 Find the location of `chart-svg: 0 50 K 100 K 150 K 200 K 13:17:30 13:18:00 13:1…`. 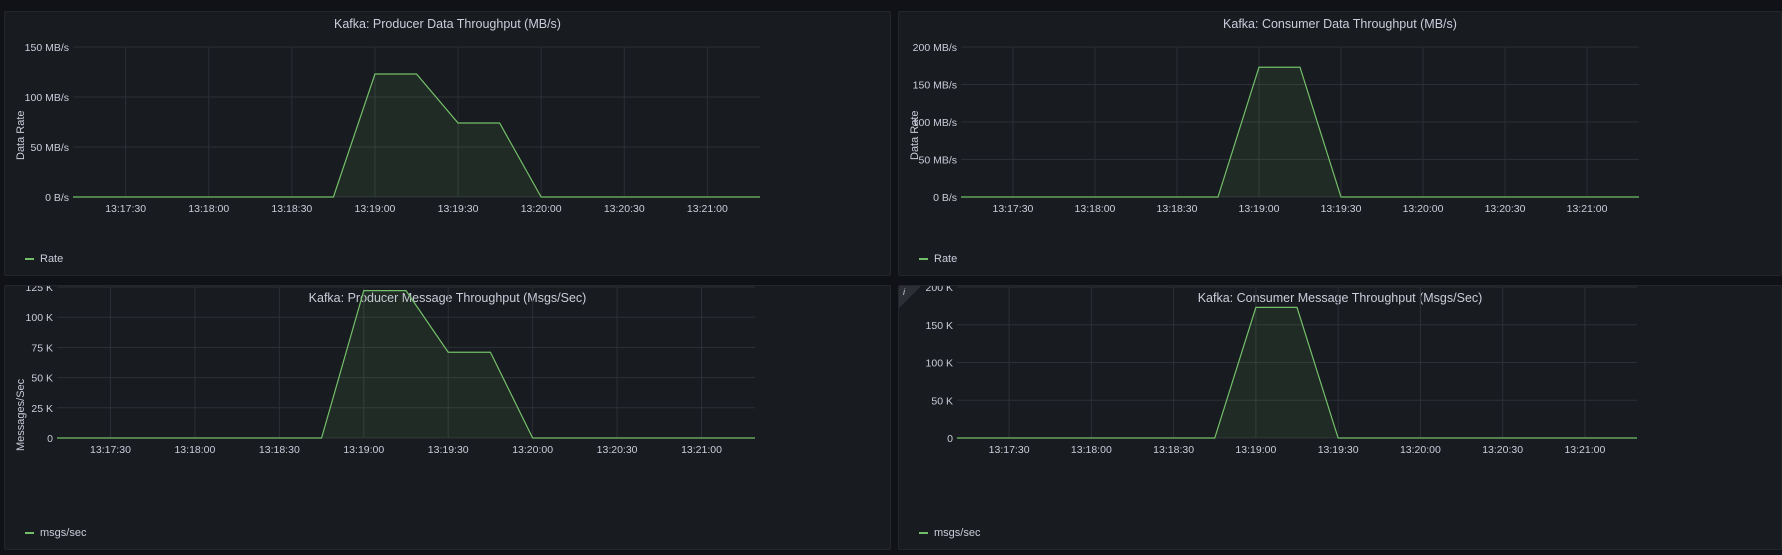

chart-svg: 0 50 K 100 K 150 K 200 K 13:17:30 13:18:00 13:1… is located at coordinates (1282, 370).